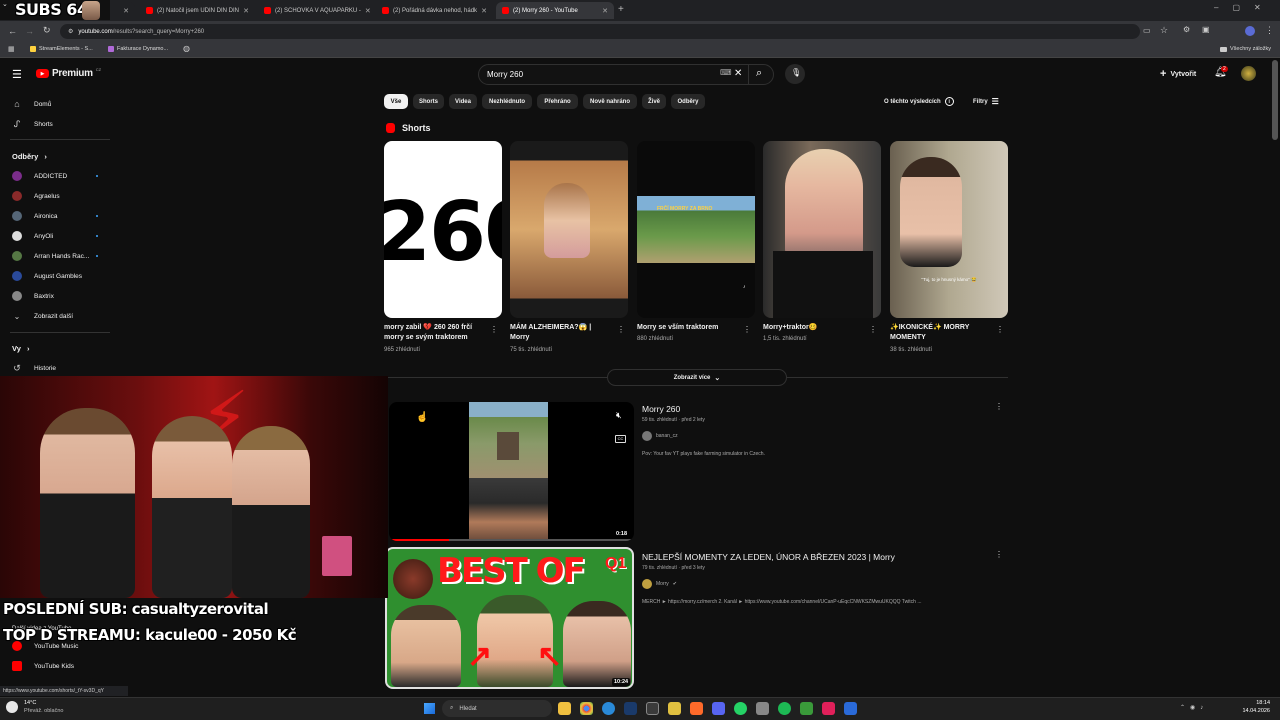 The height and width of the screenshot is (720, 1280). Describe the element at coordinates (21, 348) in the screenshot. I see `you-heading: Vy ›` at that location.